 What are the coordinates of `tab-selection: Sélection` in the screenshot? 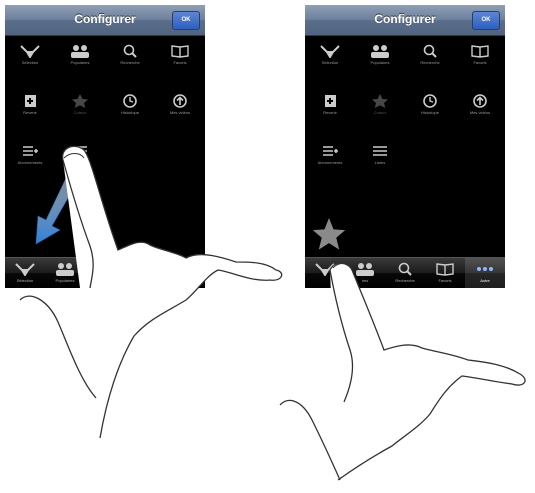 It's located at (25, 273).